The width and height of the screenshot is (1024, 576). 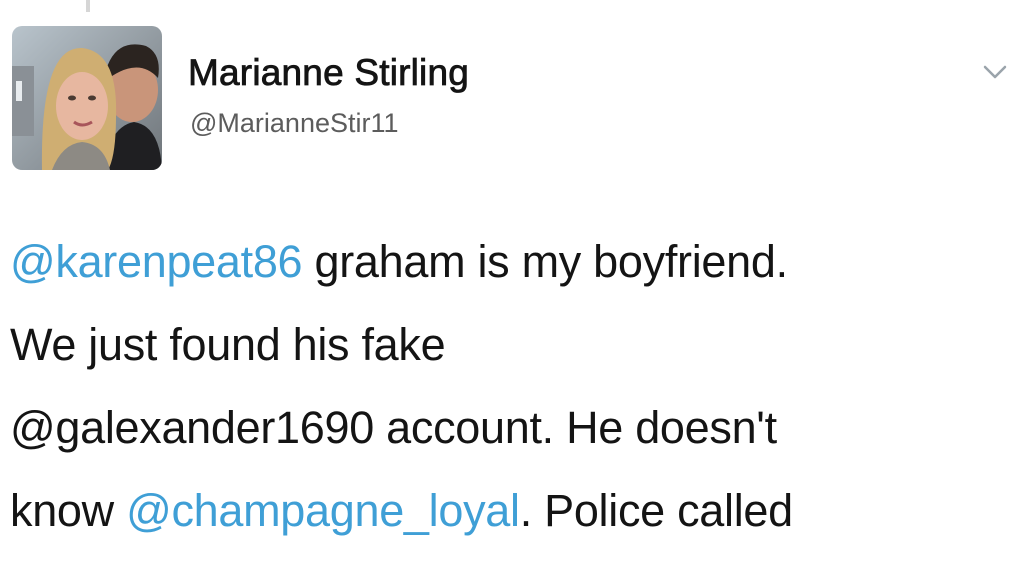 I want to click on mention-link: @champagne_loyal, so click(x=323, y=510).